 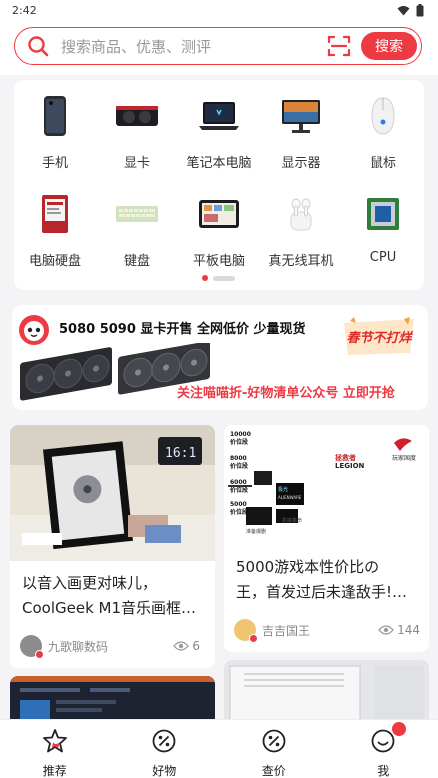 I want to click on category-label: 平板电脑, so click(x=218, y=261).